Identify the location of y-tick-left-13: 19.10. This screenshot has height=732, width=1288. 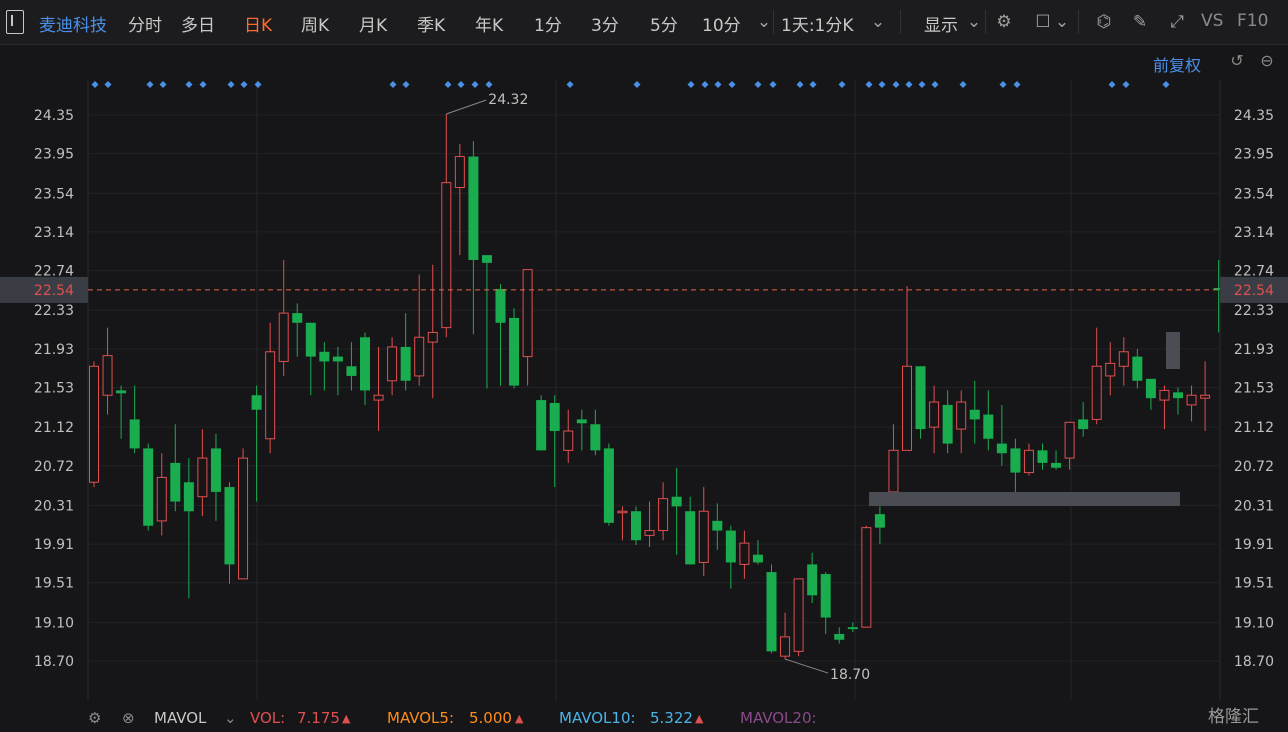
(54, 623).